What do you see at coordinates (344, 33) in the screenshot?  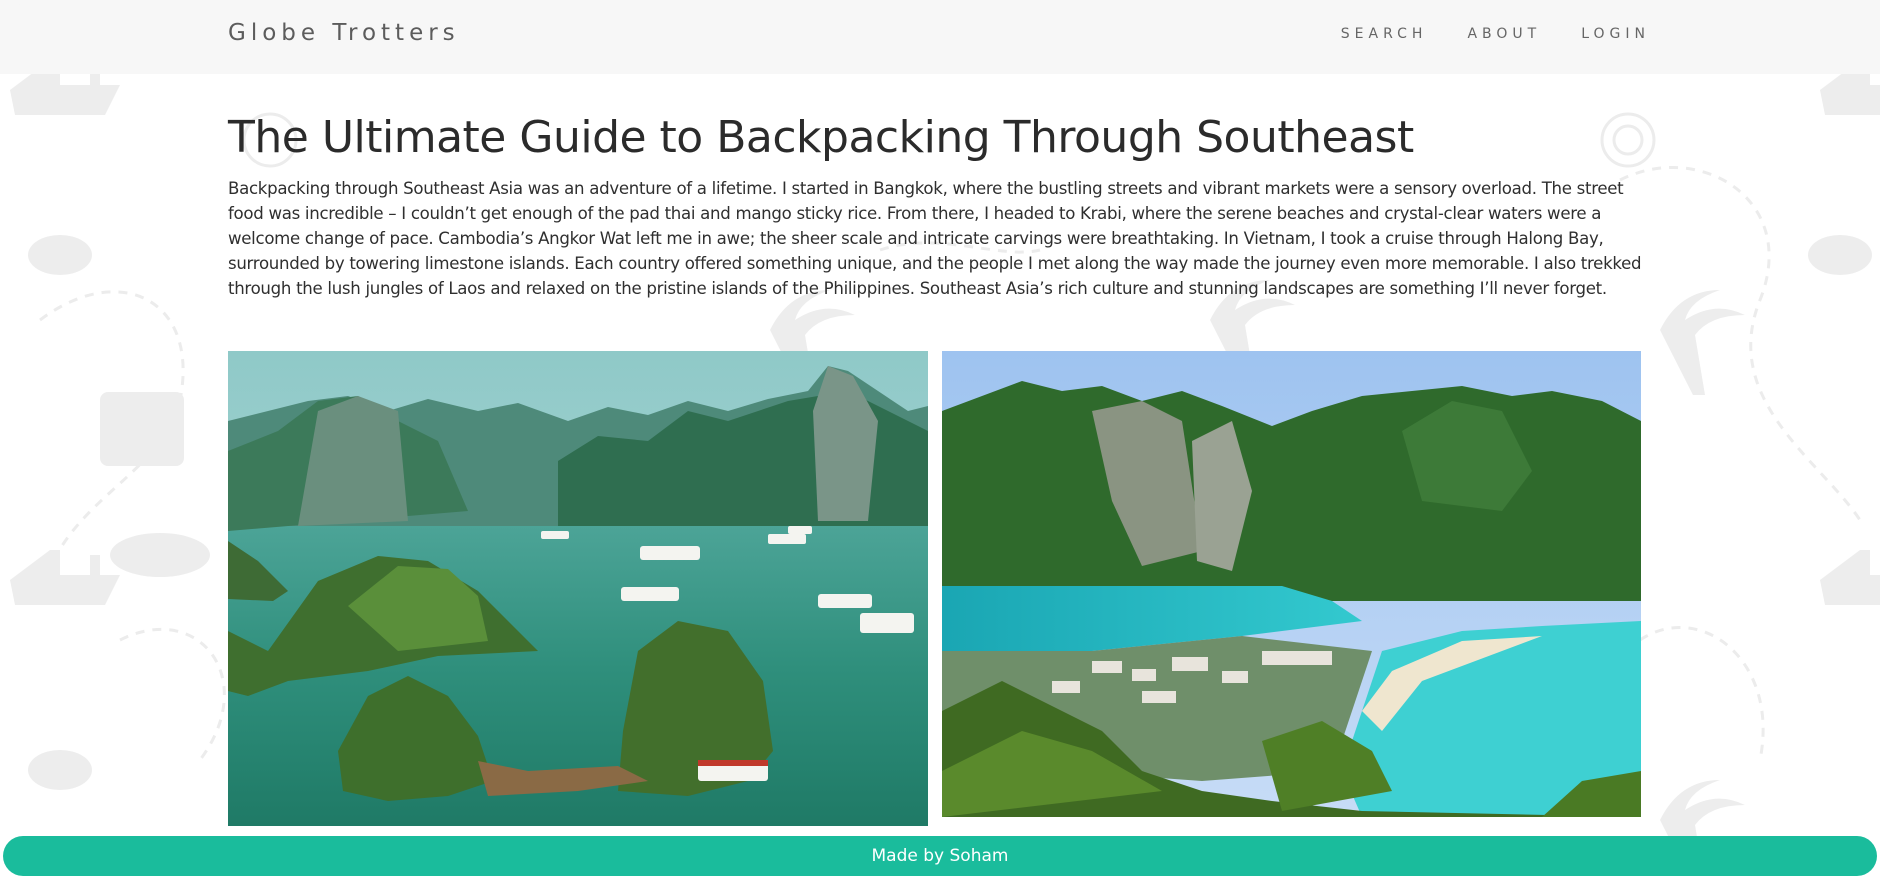 I see `brand-logo: Globe Trotters` at bounding box center [344, 33].